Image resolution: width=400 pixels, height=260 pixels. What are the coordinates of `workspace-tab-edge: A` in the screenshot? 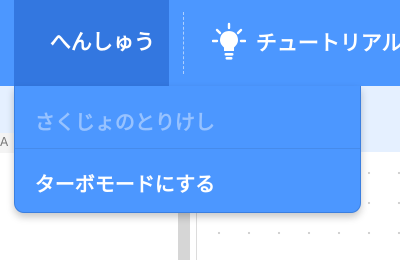 It's located at (7, 143).